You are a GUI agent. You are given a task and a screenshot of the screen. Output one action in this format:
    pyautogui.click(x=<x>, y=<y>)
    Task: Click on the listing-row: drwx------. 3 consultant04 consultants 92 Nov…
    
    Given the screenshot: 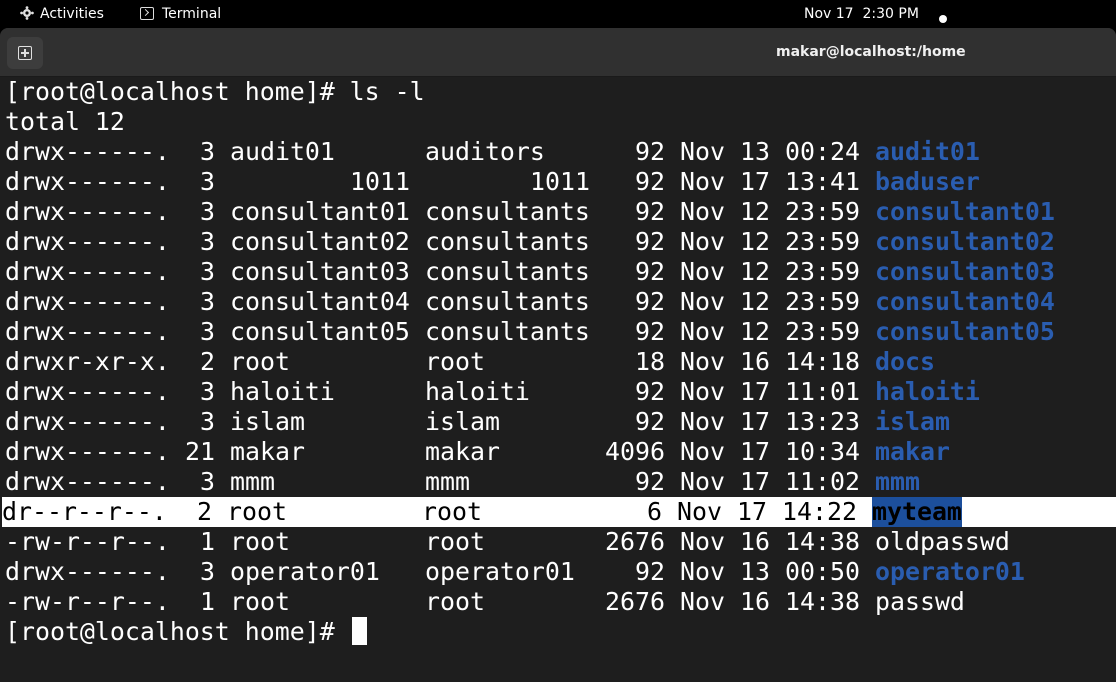 What is the action you would take?
    pyautogui.click(x=560, y=302)
    